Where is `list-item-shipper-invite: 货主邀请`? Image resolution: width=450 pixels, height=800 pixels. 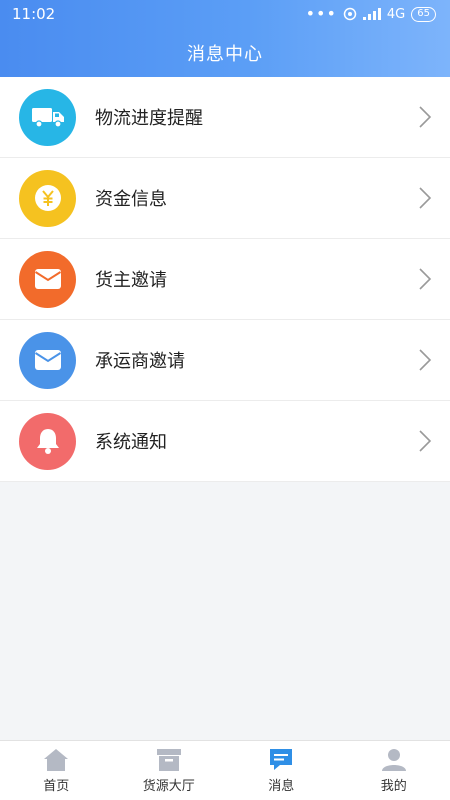
list-item-shipper-invite: 货主邀请 is located at coordinates (225, 279).